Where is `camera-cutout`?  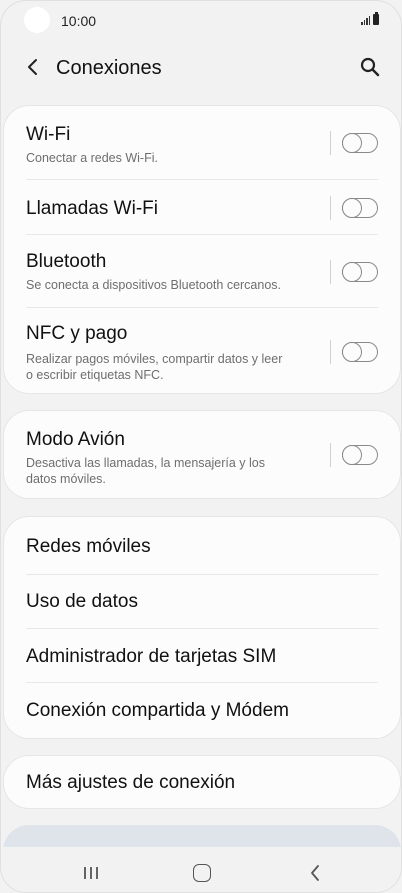 camera-cutout is located at coordinates (37, 20).